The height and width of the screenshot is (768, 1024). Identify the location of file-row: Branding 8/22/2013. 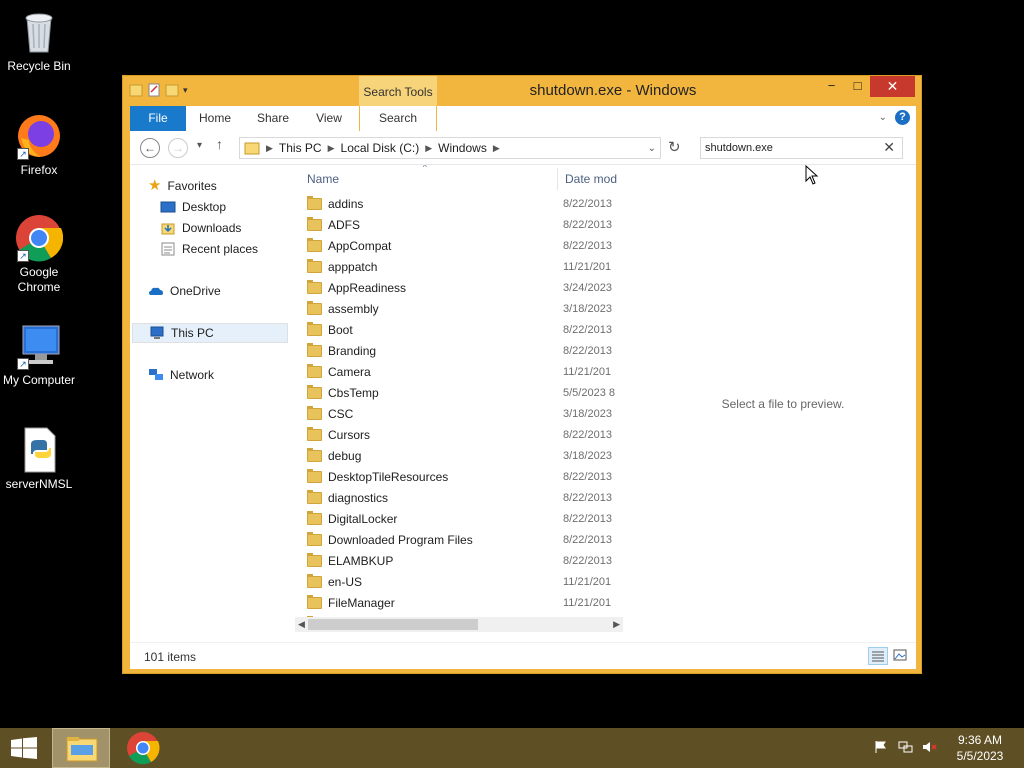
(466, 350).